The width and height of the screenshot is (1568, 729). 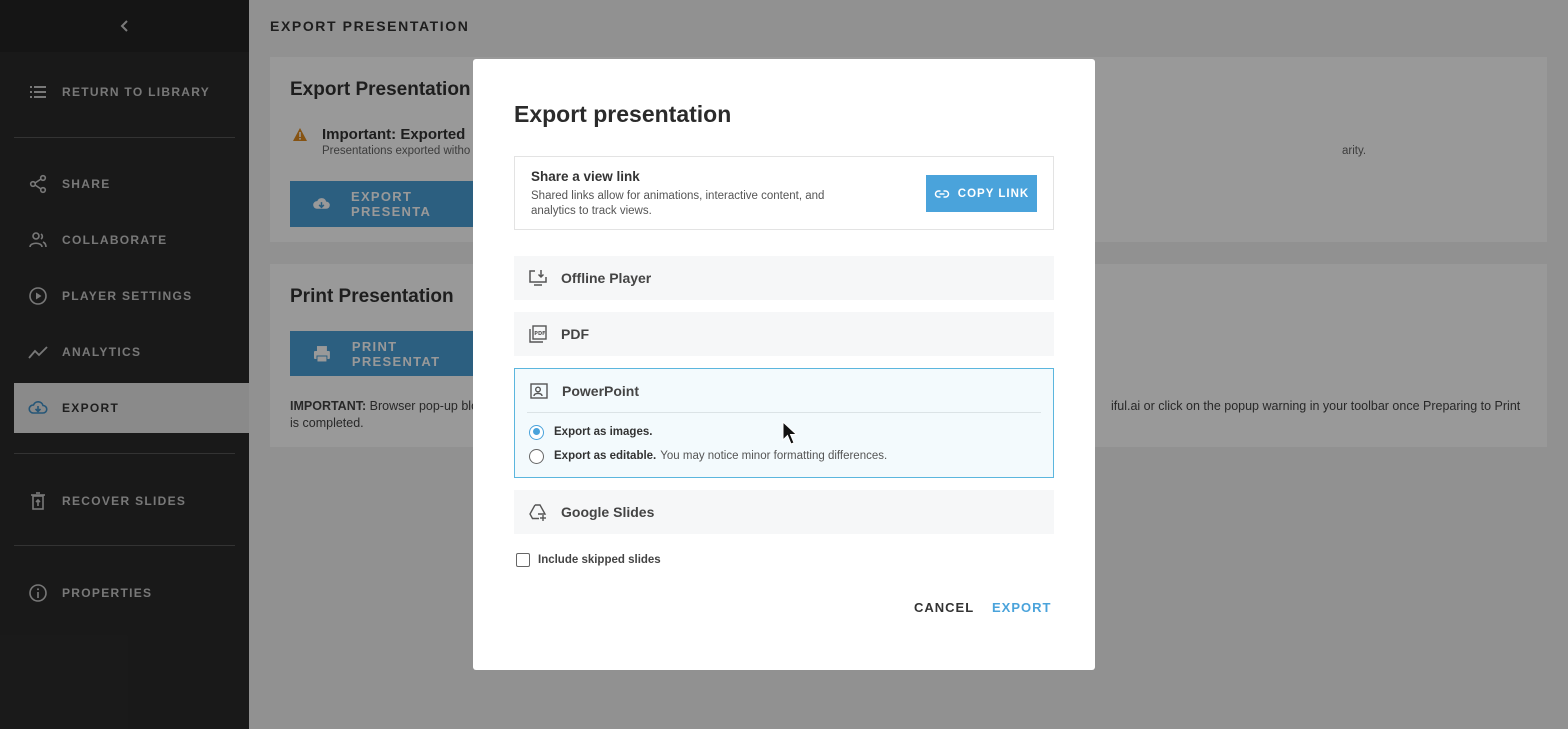 I want to click on pdf-icon: PDF, so click(x=538, y=334).